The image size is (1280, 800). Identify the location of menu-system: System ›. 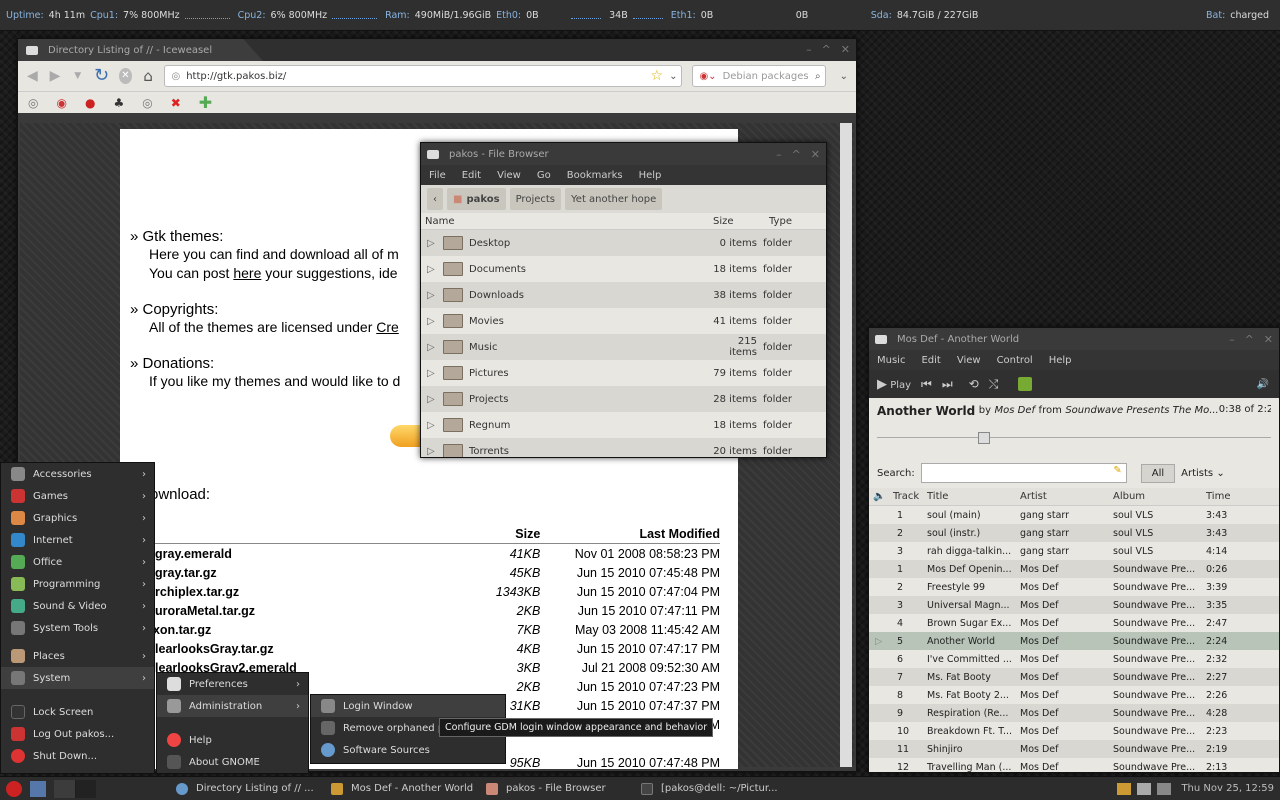
(77, 678).